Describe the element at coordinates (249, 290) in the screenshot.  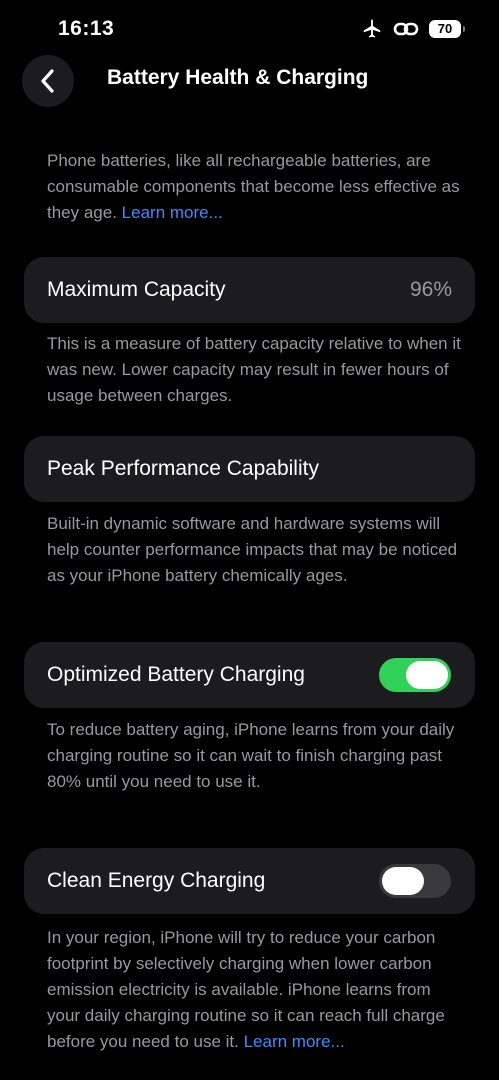
I see `maximum-capacity-card: Maximum Capacity 96%` at that location.